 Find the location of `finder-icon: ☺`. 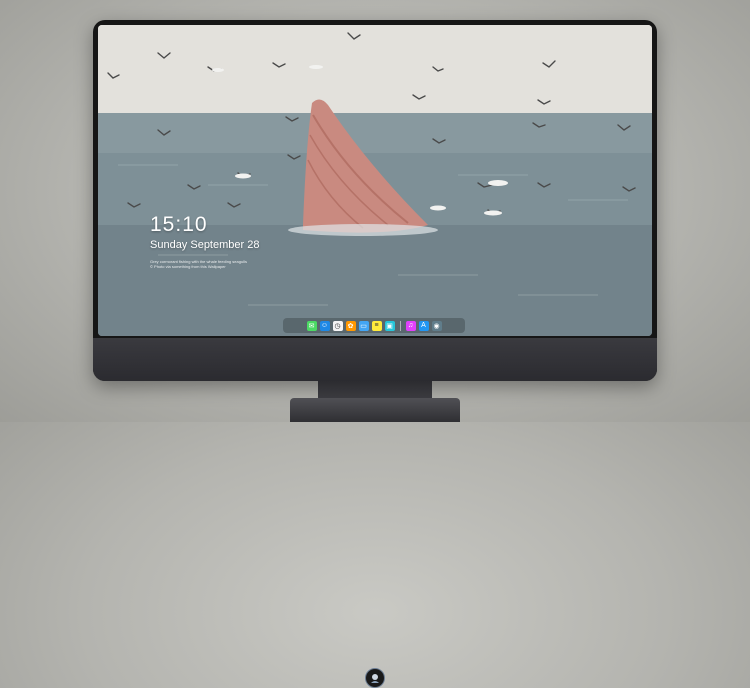

finder-icon: ☺ is located at coordinates (324, 325).